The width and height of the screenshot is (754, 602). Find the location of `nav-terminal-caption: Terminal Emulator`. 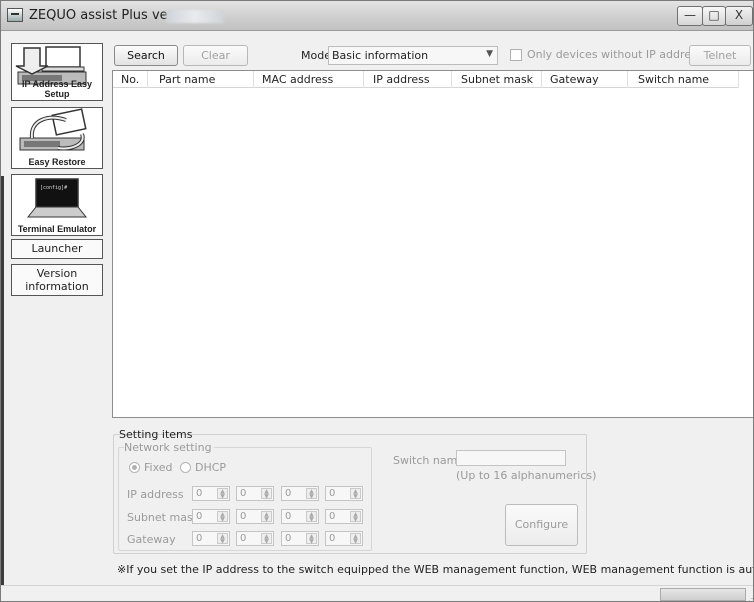

nav-terminal-caption: Terminal Emulator is located at coordinates (57, 229).